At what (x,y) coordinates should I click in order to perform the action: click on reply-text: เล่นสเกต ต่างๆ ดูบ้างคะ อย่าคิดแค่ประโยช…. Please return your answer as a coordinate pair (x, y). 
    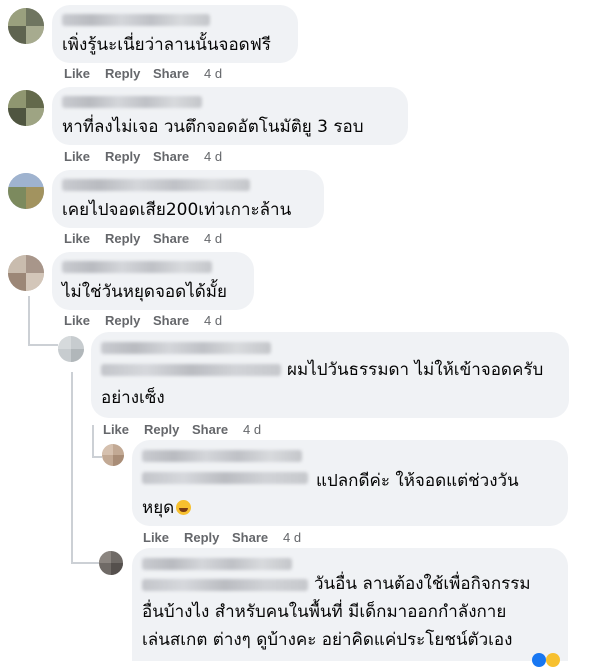
    Looking at the image, I should click on (327, 640).